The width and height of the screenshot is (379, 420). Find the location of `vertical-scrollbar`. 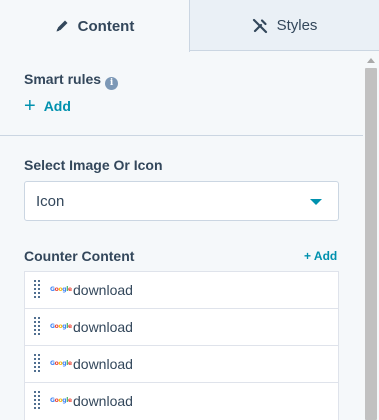

vertical-scrollbar is located at coordinates (371, 236).